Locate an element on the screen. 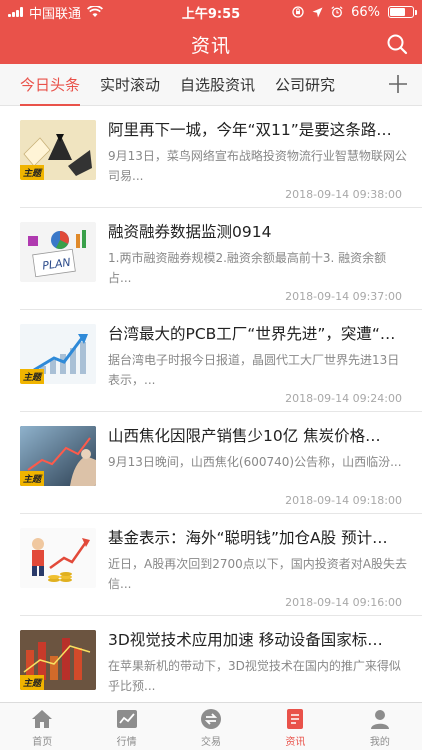 This screenshot has width=422, height=750. add-tab-icon is located at coordinates (398, 84).